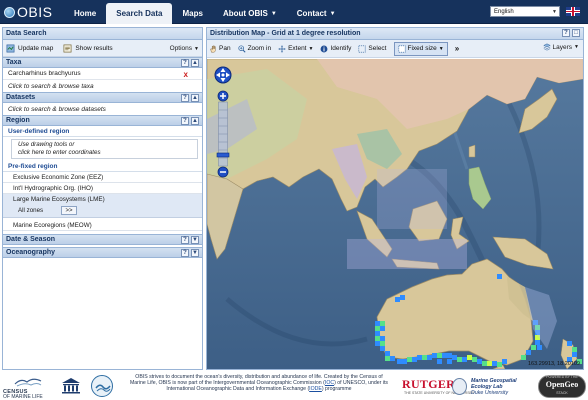 The width and height of the screenshot is (588, 400). I want to click on oceanography-heading: Oceanography, so click(31, 252).